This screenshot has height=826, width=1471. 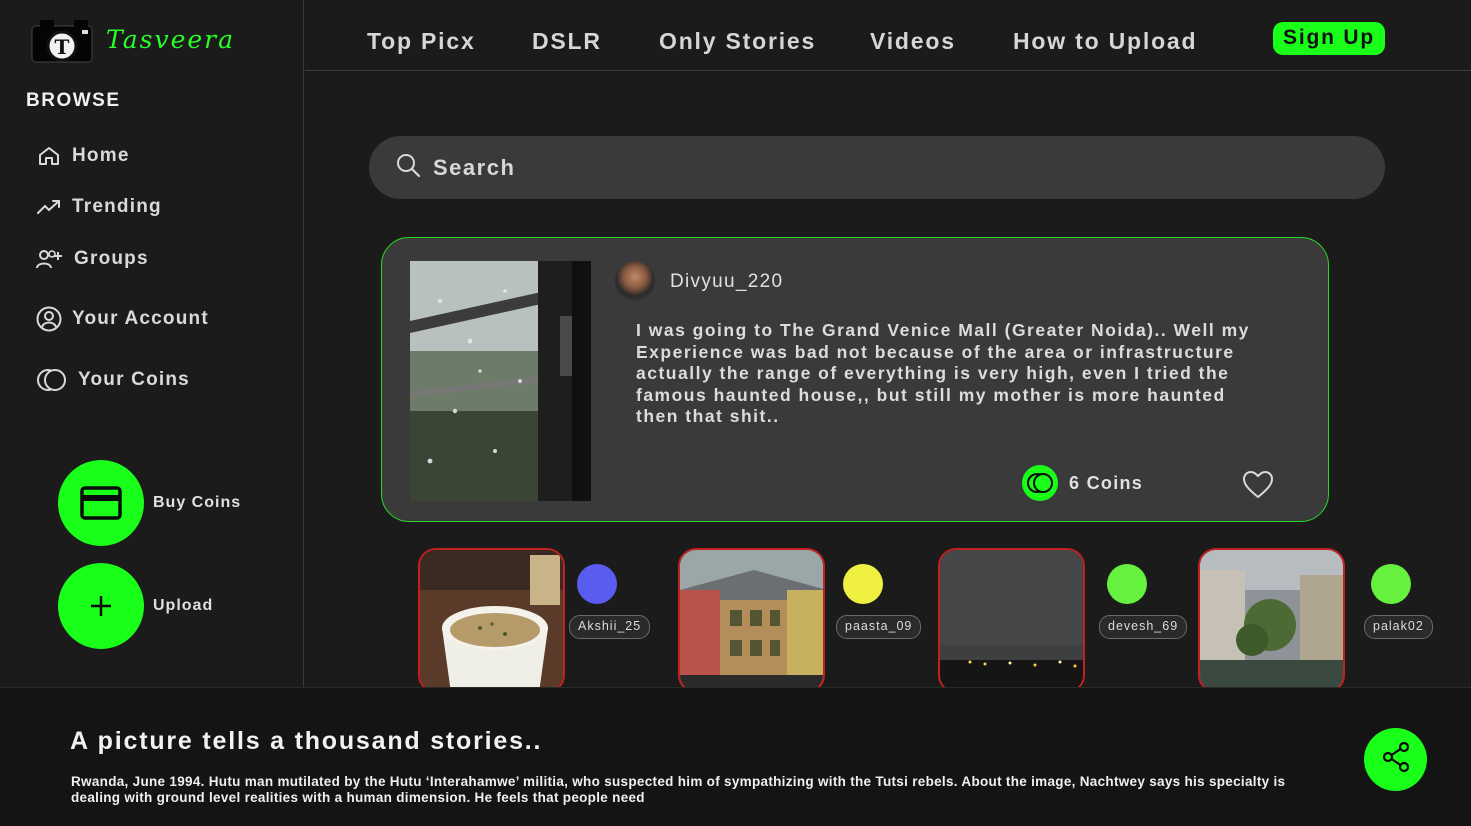 I want to click on buy-coins-label: Buy Coins, so click(x=197, y=502).